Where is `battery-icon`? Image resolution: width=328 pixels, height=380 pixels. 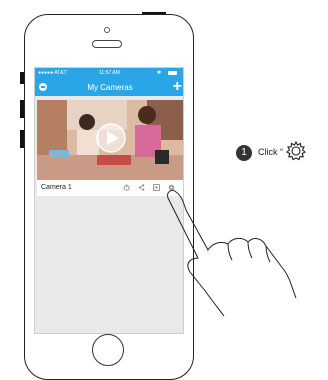 battery-icon is located at coordinates (172, 73).